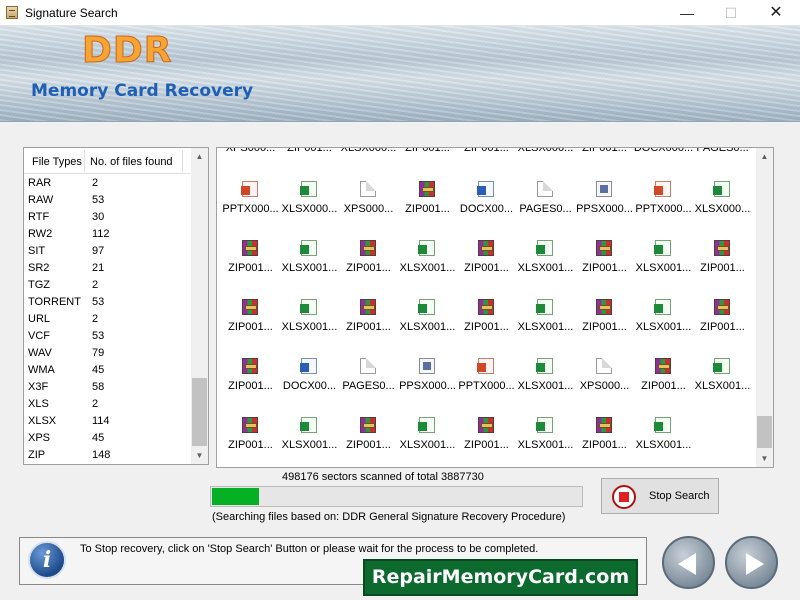  Describe the element at coordinates (57, 162) in the screenshot. I see `column-header-file-types: File Types` at that location.